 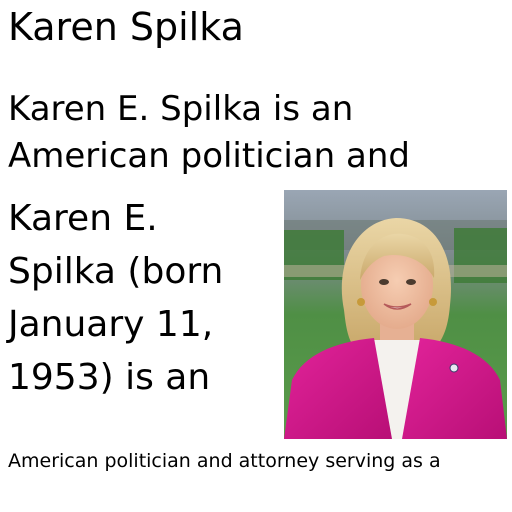 I want to click on body-line: January 11,, so click(x=111, y=324).